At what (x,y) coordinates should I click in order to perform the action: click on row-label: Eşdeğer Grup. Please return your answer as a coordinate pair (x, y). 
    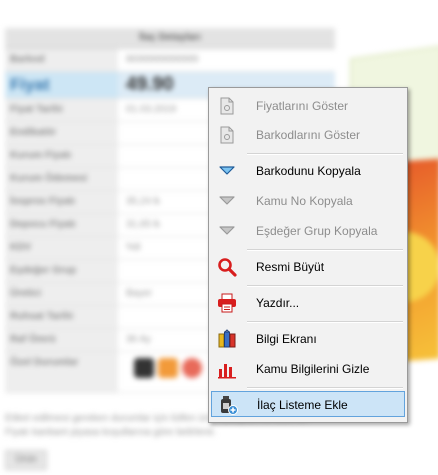
    Looking at the image, I should click on (61, 271).